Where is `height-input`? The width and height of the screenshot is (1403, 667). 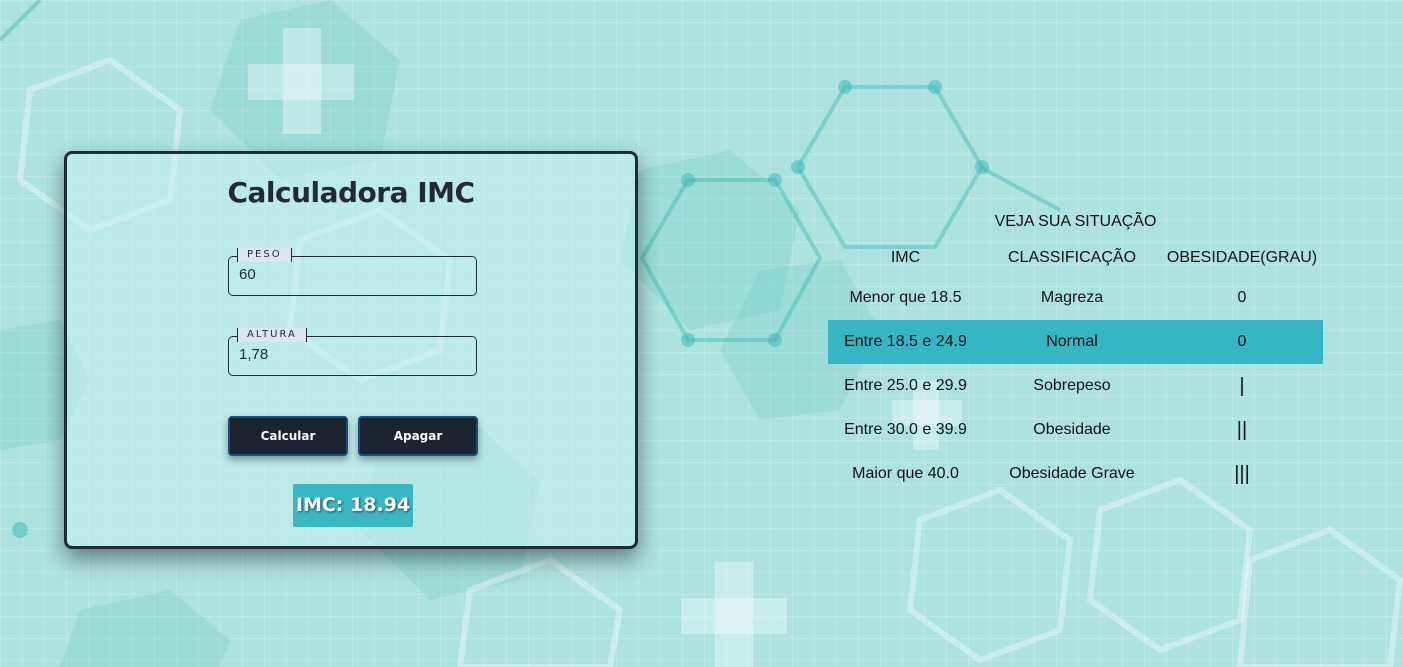
height-input is located at coordinates (349, 354).